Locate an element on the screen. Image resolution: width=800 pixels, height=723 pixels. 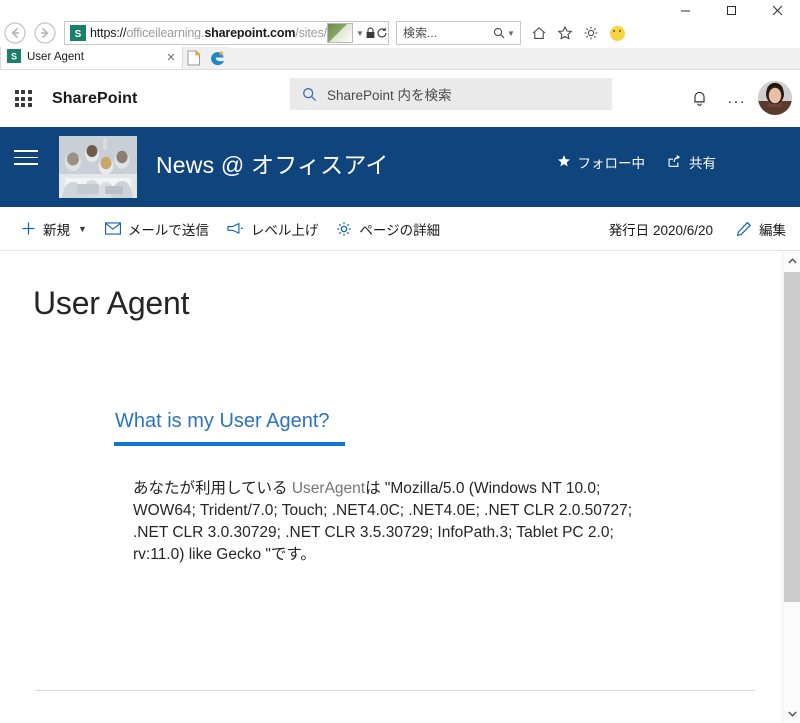
new-tab-button is located at coordinates (194, 58).